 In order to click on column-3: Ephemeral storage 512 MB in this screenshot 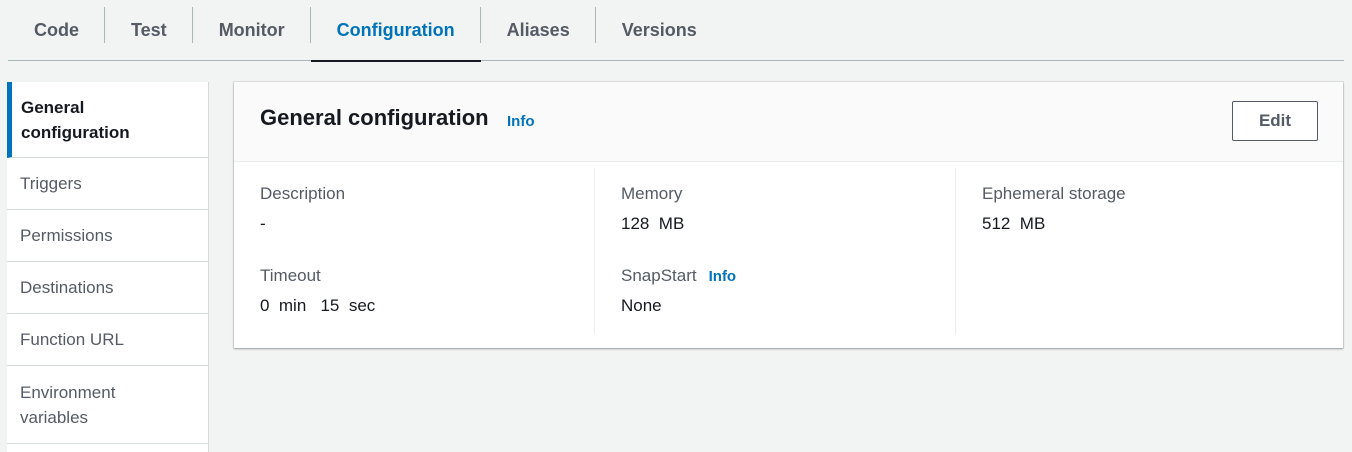, I will do `click(1136, 248)`.